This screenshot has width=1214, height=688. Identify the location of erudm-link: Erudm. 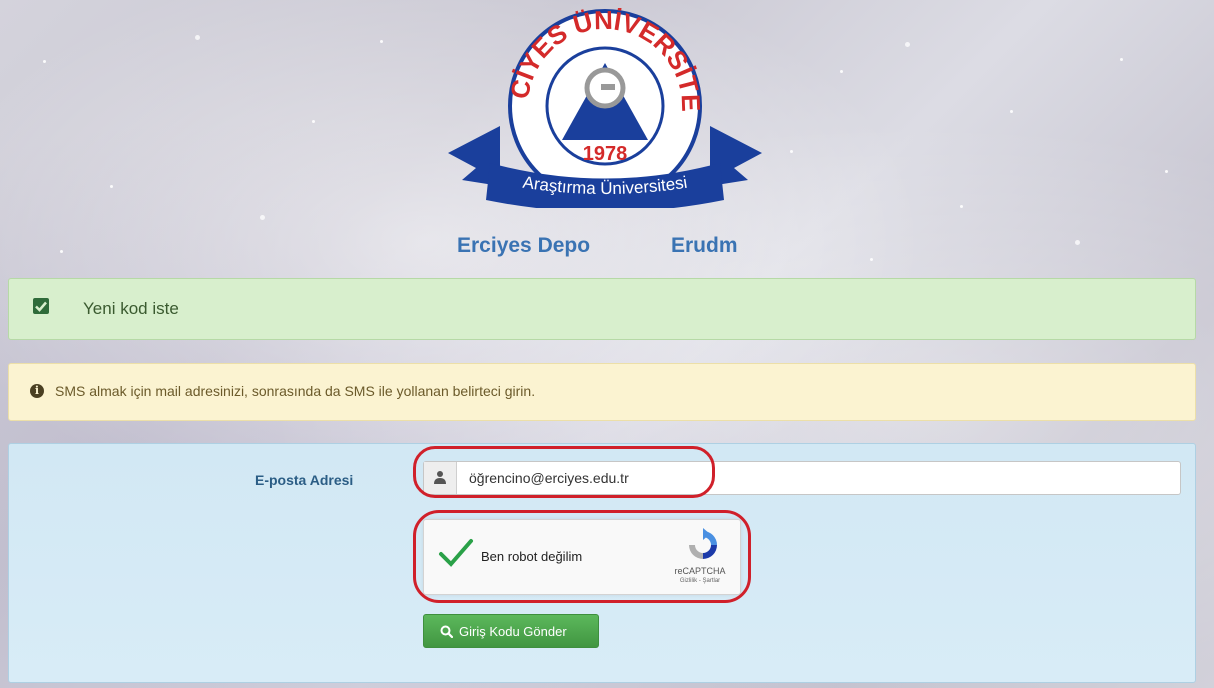
(704, 246).